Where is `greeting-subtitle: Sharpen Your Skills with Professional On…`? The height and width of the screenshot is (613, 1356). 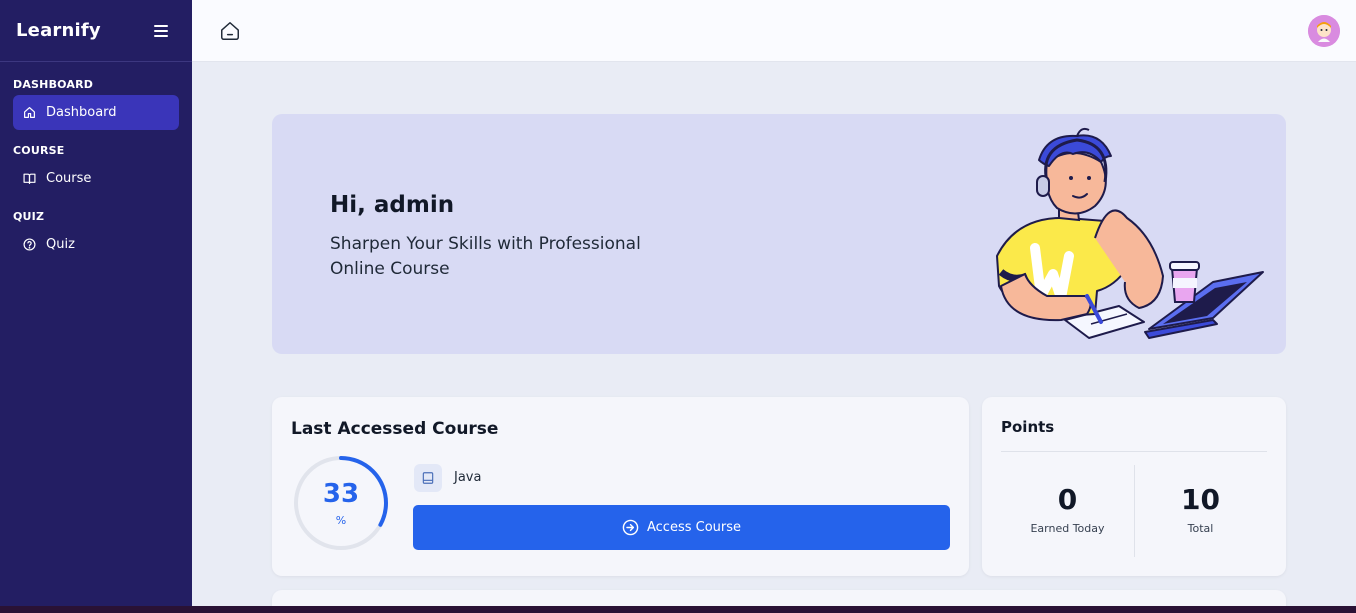 greeting-subtitle: Sharpen Your Skills with Professional On… is located at coordinates (485, 256).